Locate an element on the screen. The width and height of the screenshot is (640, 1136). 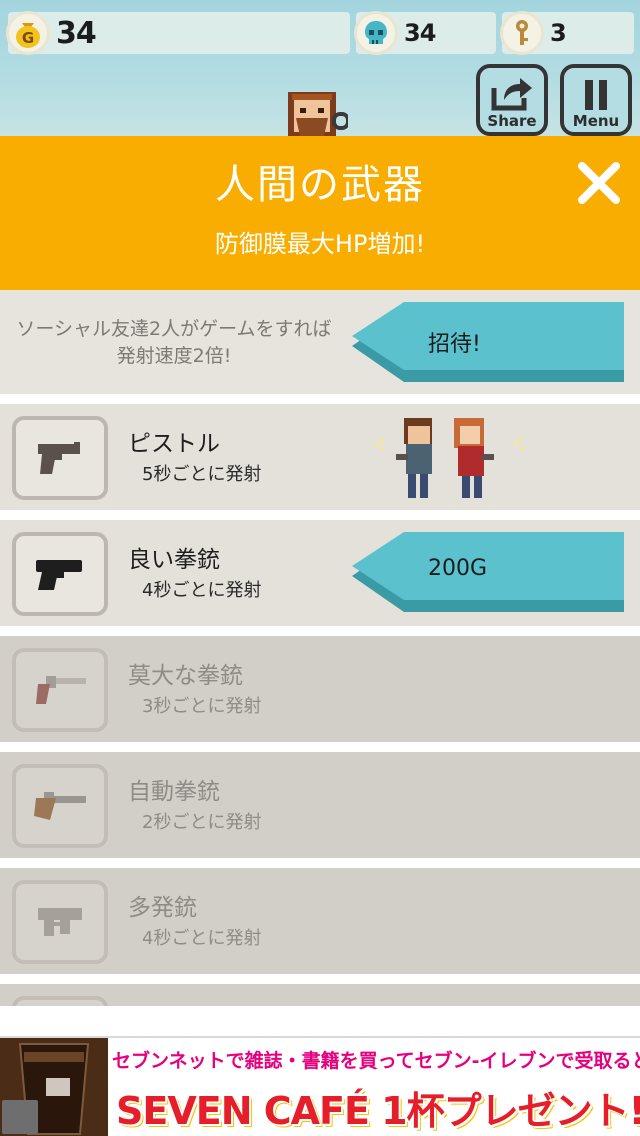
weapon-rate: 3秒ごとに発射 is located at coordinates (202, 706).